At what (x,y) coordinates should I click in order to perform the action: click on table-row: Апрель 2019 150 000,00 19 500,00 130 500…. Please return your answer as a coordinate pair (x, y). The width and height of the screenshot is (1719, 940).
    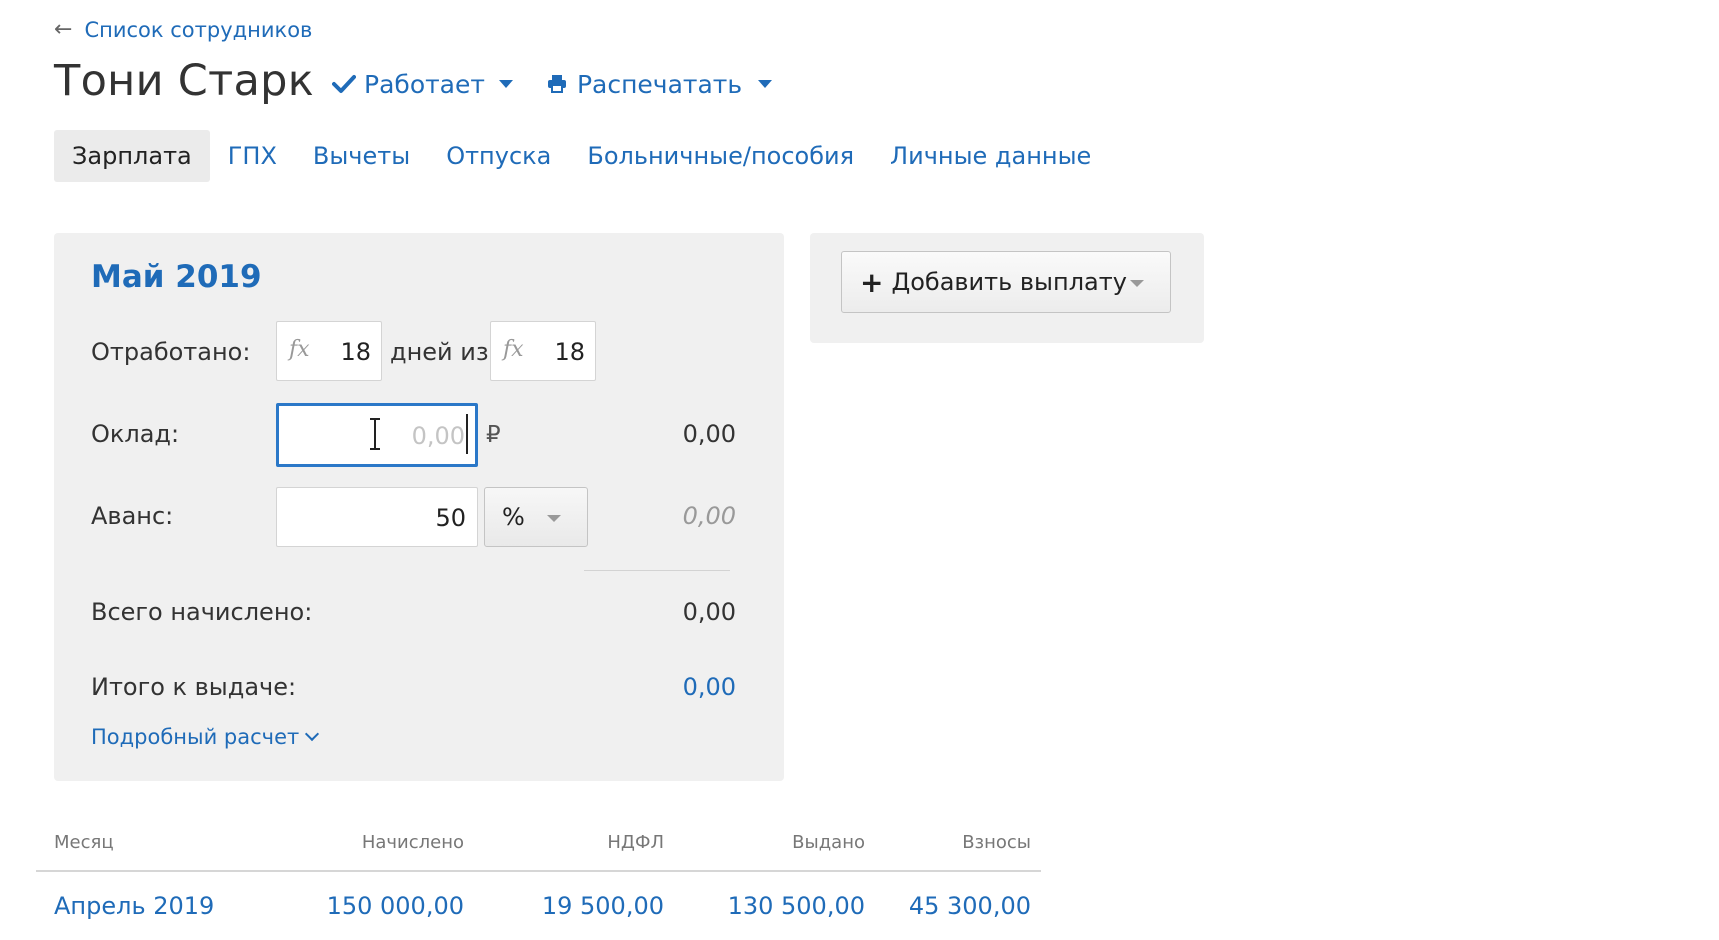
    Looking at the image, I should click on (538, 896).